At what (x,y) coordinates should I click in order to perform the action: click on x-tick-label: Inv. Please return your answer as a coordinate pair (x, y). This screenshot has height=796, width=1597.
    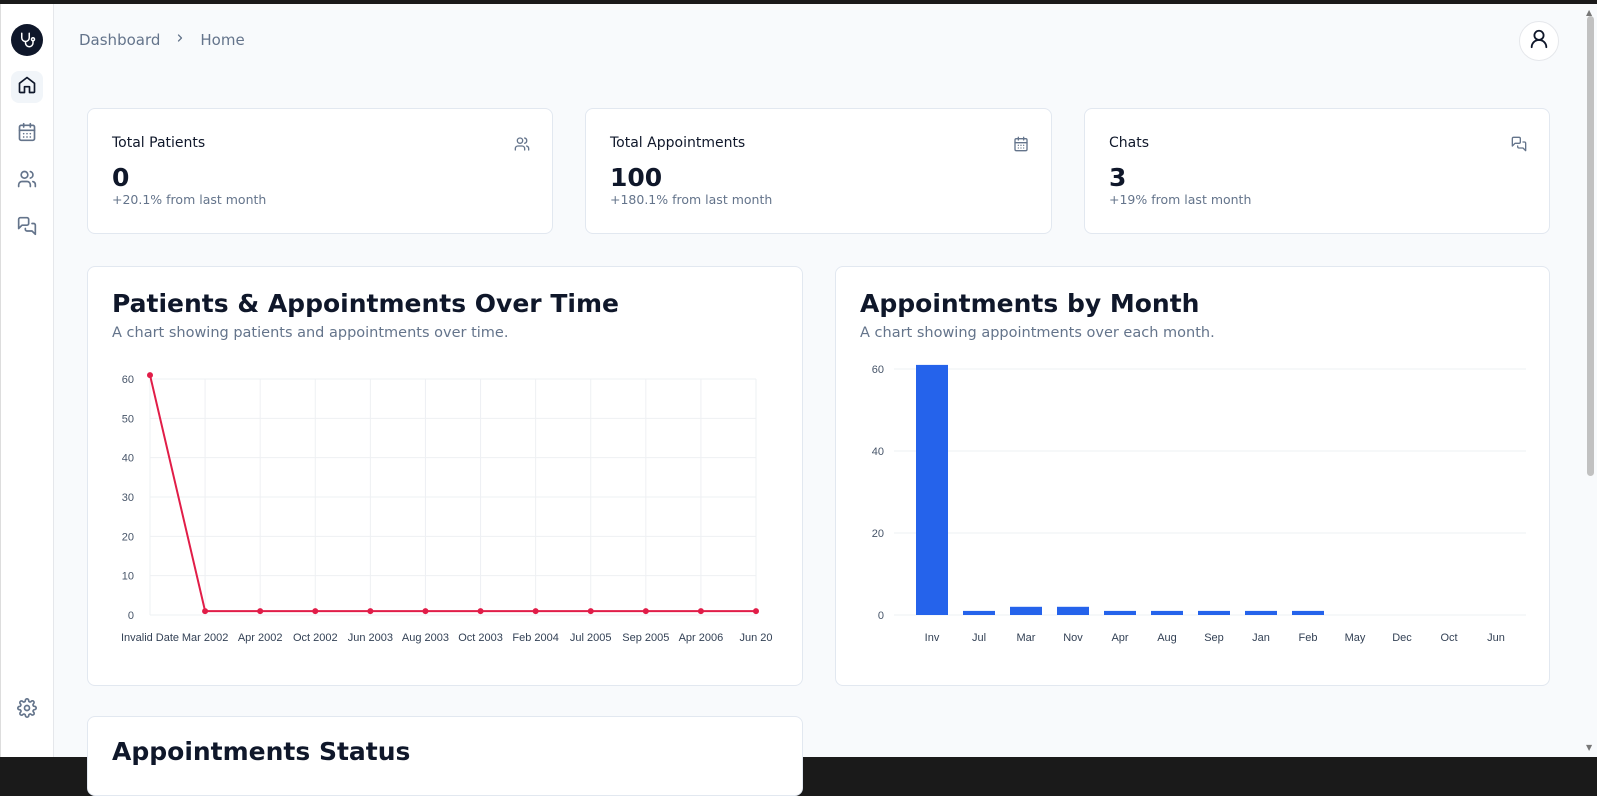
    Looking at the image, I should click on (932, 638).